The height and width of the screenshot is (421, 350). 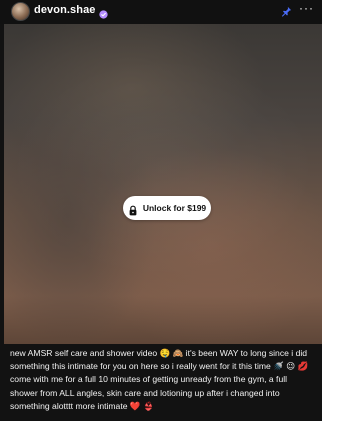 I want to click on lock-icon, so click(x=133, y=209).